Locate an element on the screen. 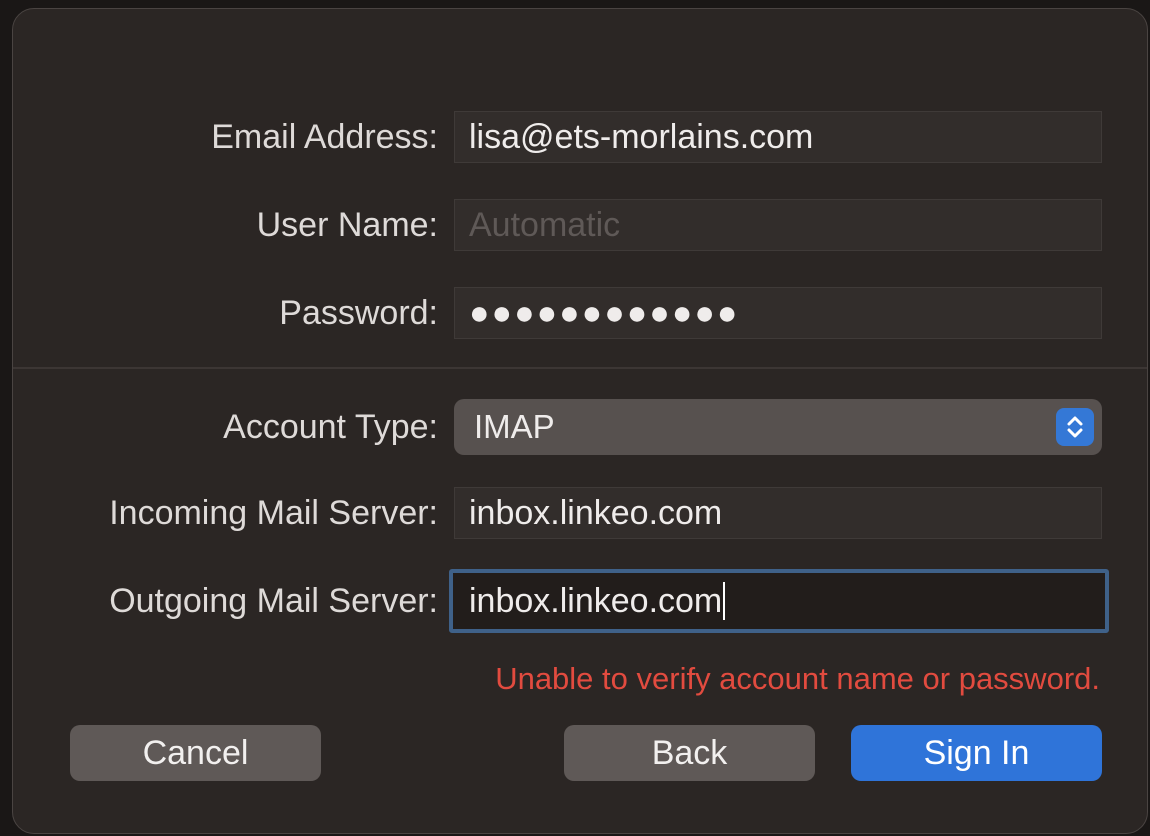 This screenshot has width=1150, height=836. username-row: User Name: Automatic is located at coordinates (580, 225).